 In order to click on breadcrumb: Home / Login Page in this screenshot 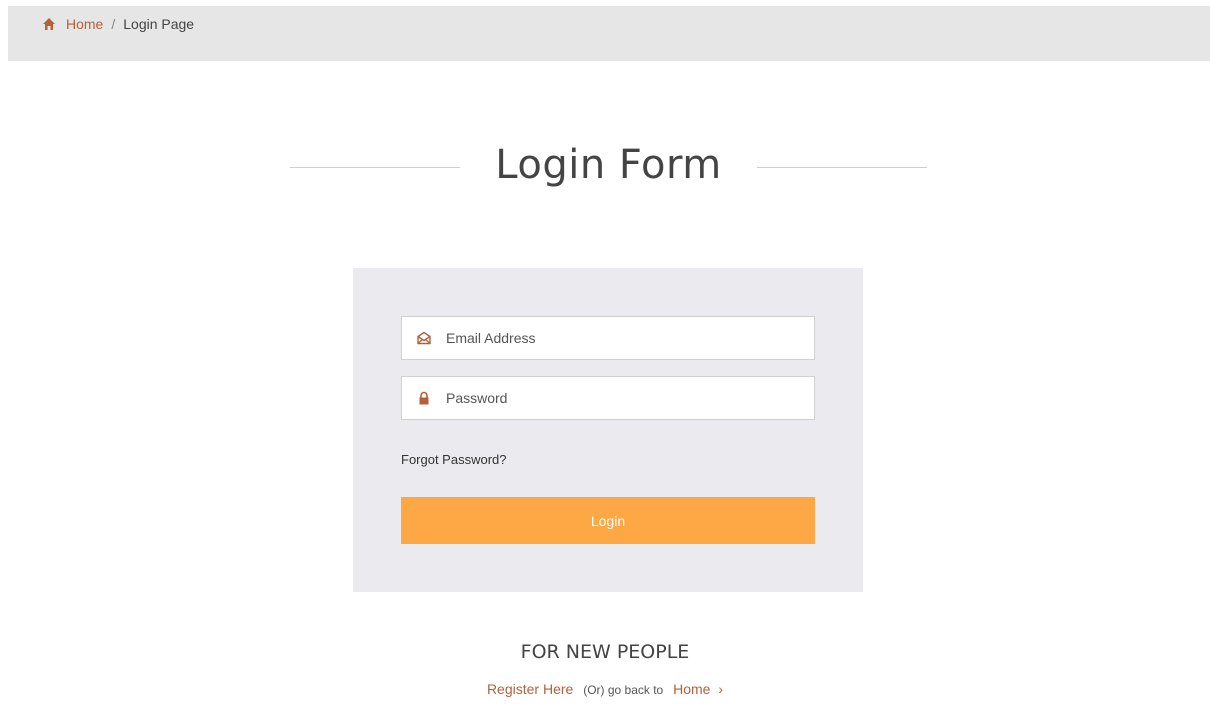, I will do `click(609, 33)`.